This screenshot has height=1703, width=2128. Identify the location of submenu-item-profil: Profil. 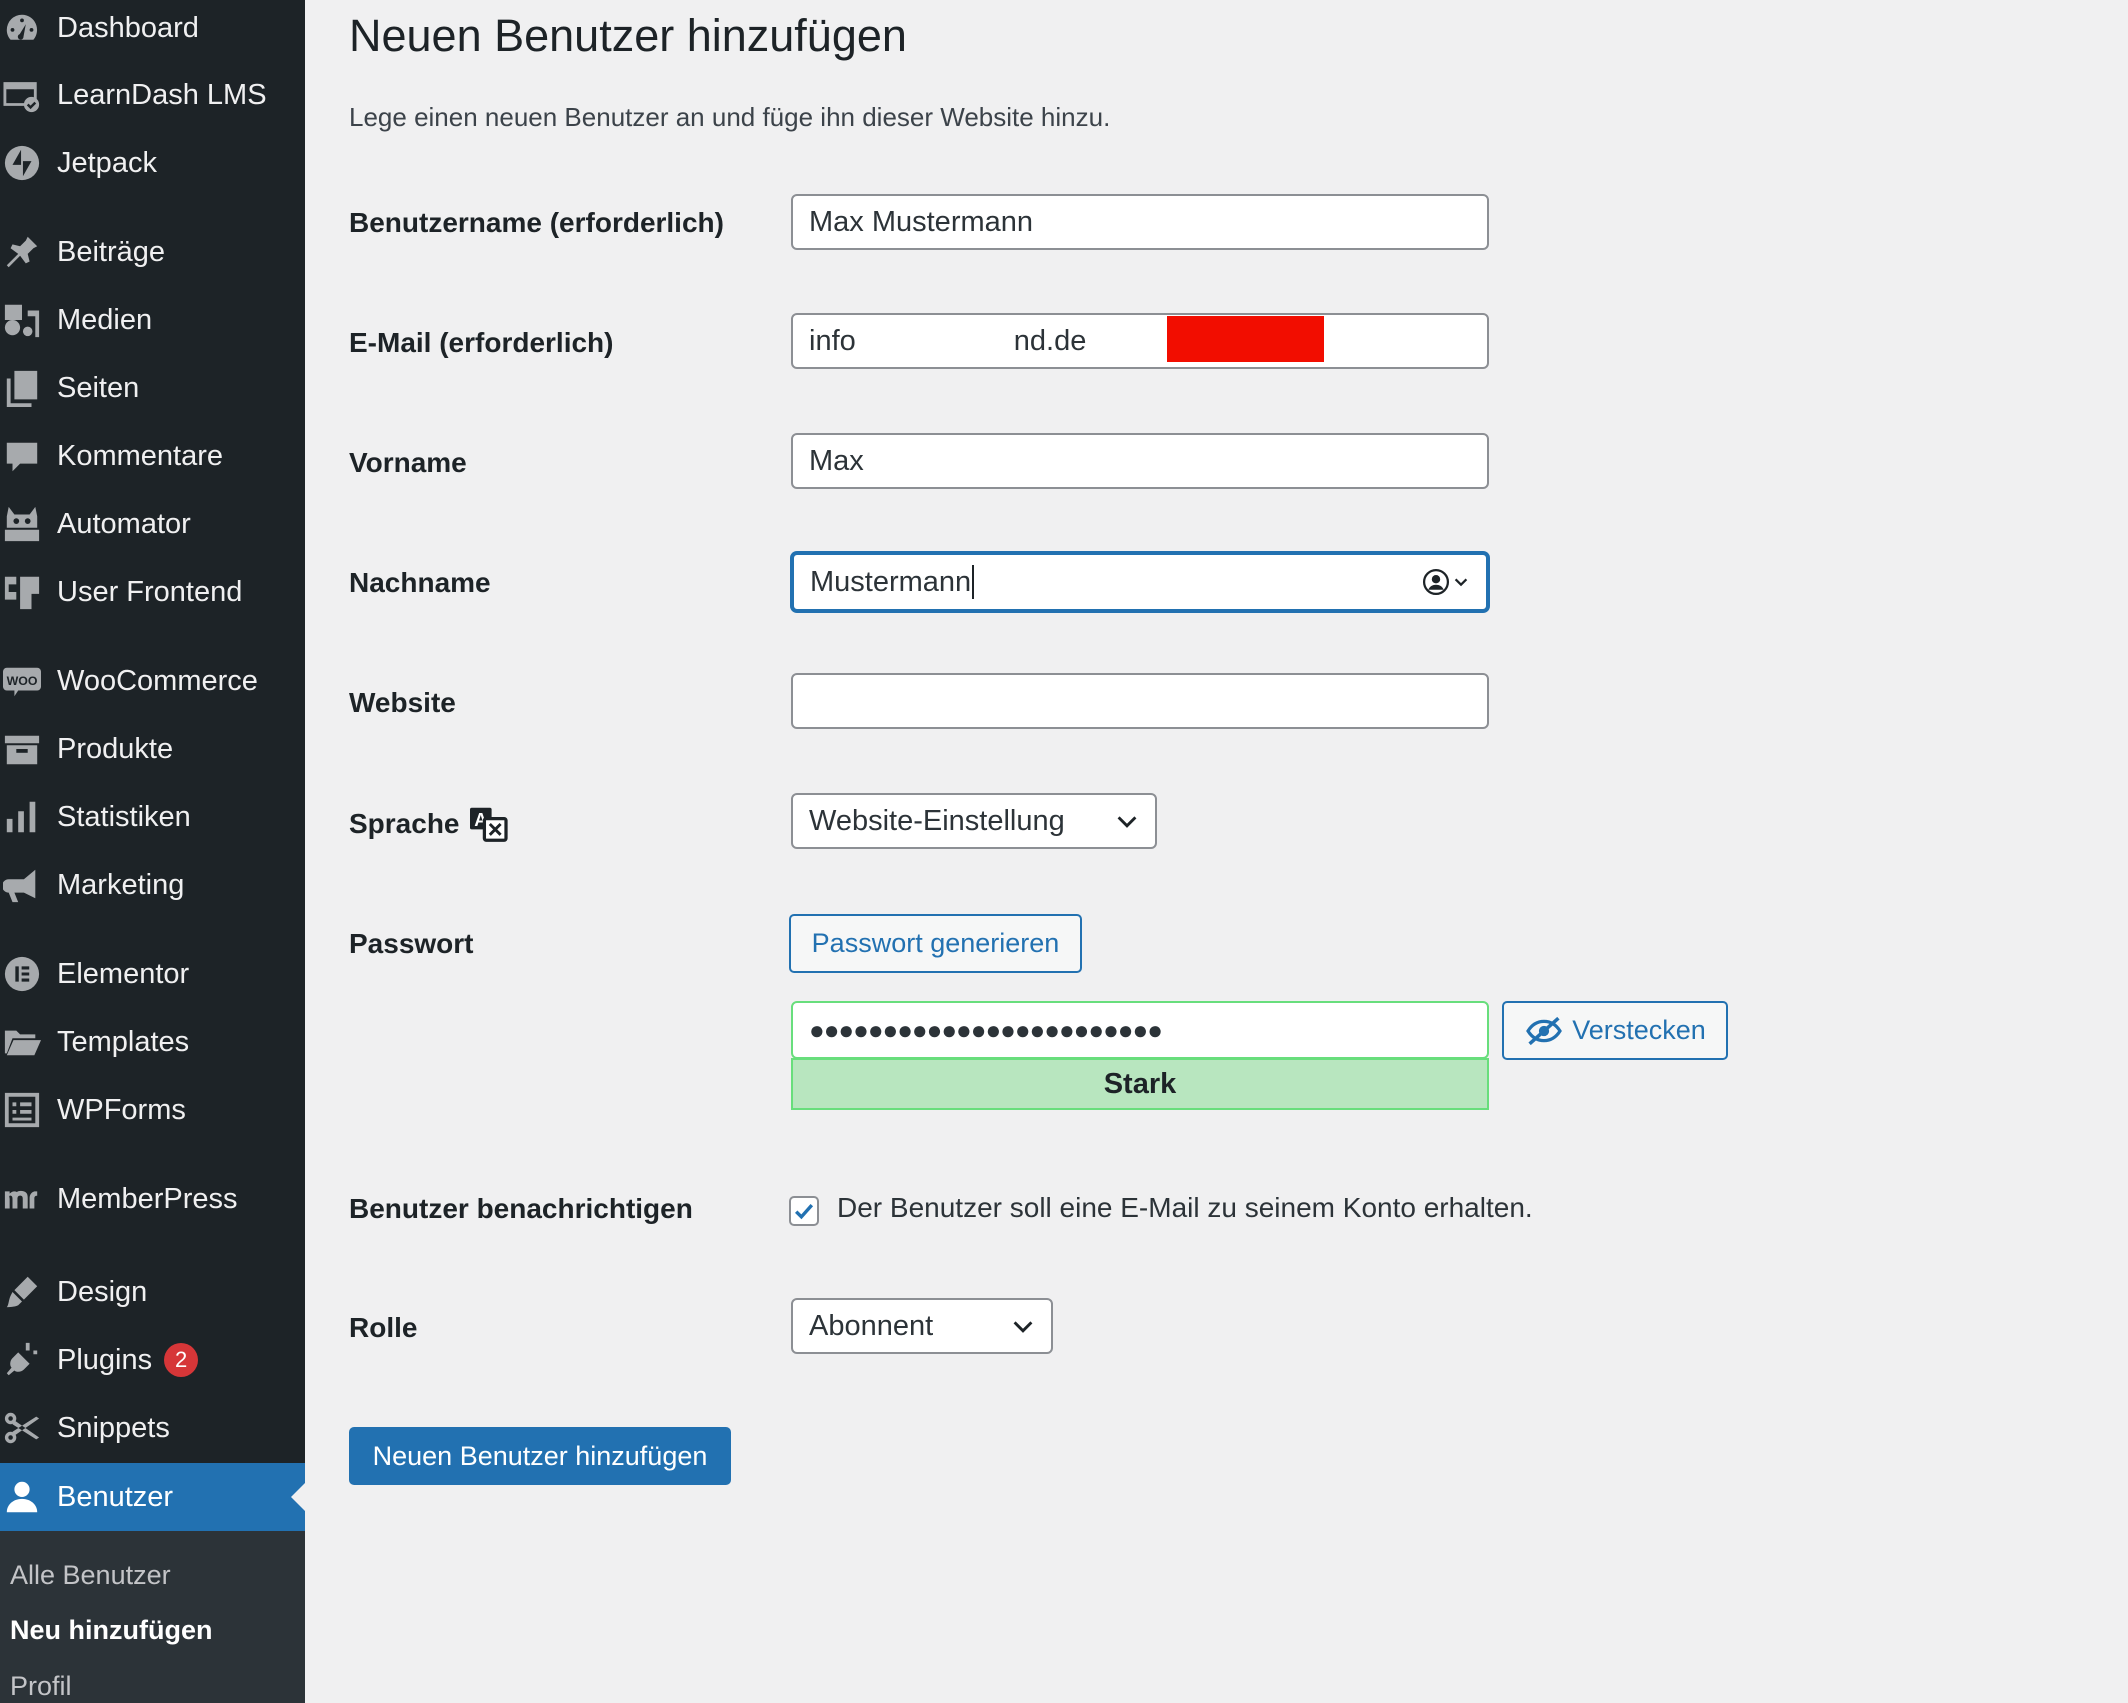
(41, 1686).